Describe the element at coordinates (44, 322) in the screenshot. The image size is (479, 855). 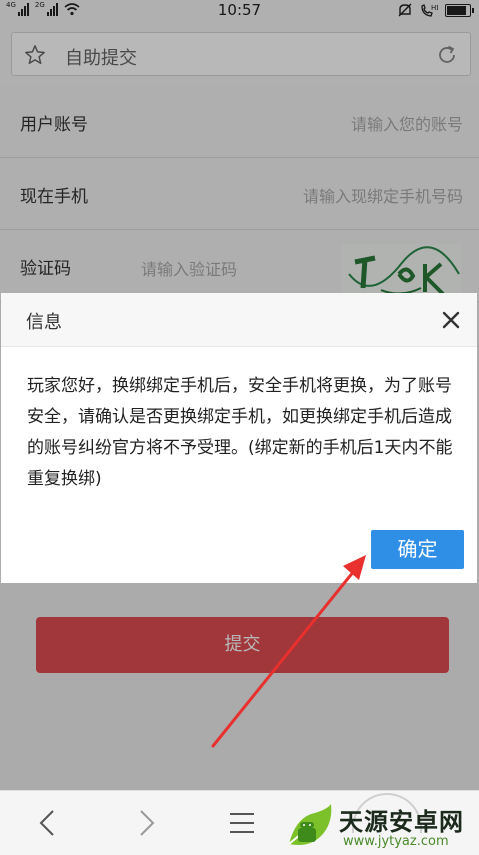
I see `dialog-title: 信息` at that location.